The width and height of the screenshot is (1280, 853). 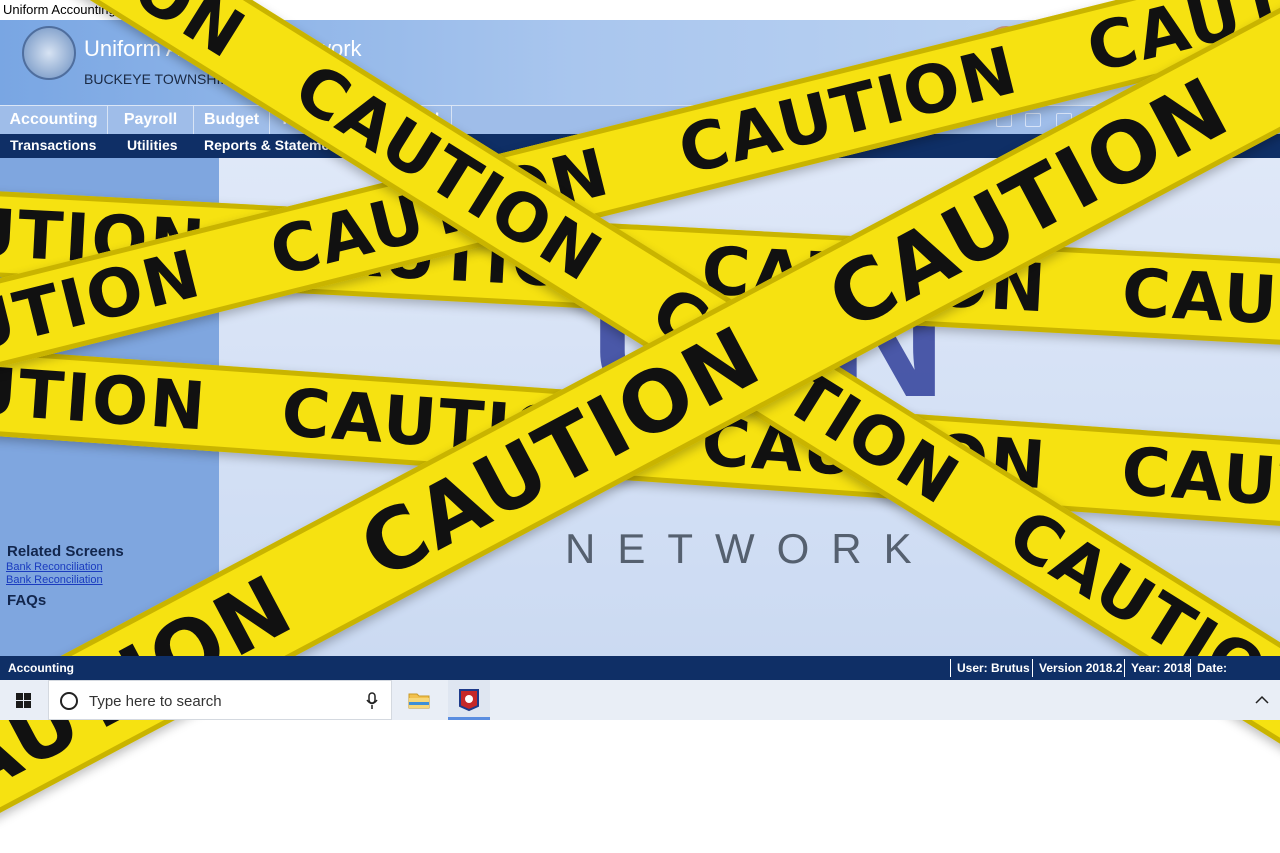 What do you see at coordinates (421, 146) in the screenshot?
I see `subnav-maintenance: Maintenance` at bounding box center [421, 146].